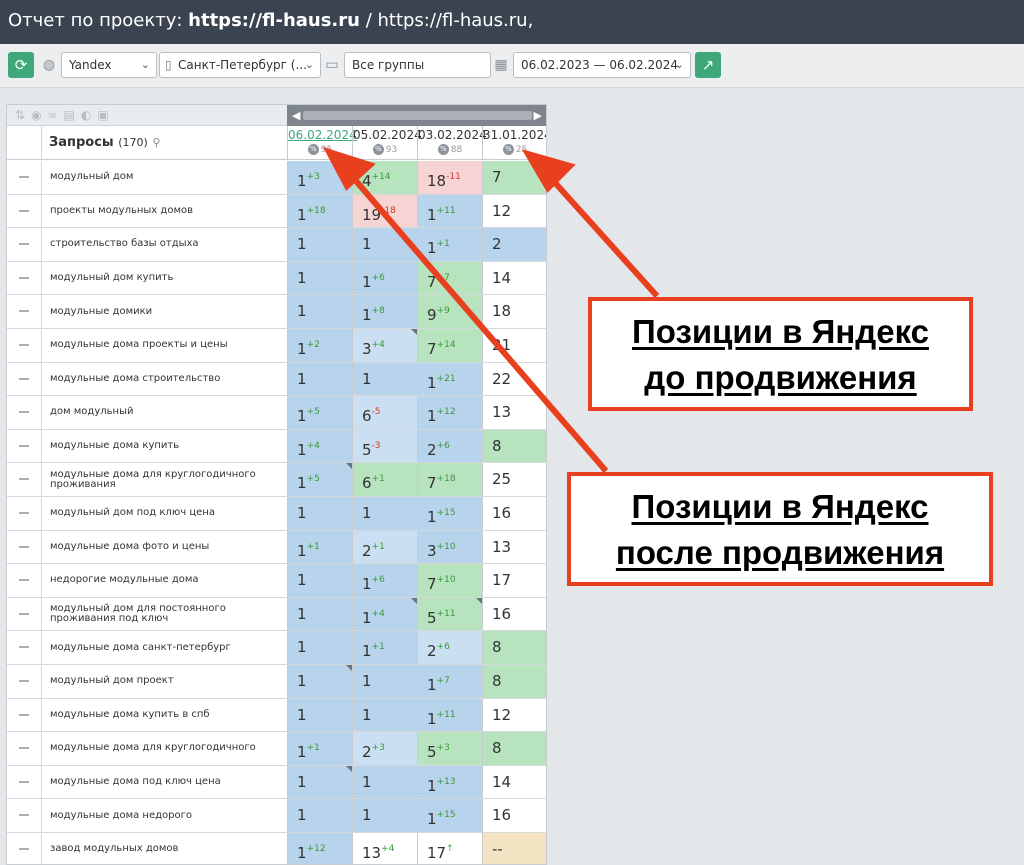 The image size is (1024, 865). Describe the element at coordinates (449, 177) in the screenshot. I see `position-cell: 18-11` at that location.